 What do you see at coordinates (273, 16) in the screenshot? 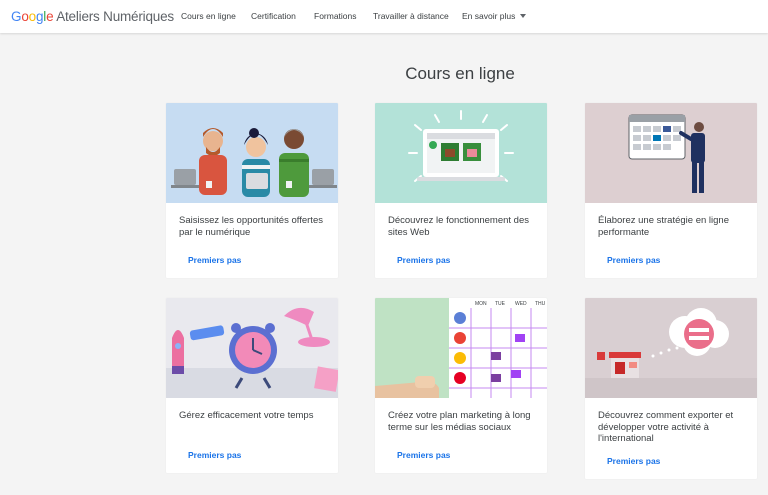
I see `nav-certification: Certification` at bounding box center [273, 16].